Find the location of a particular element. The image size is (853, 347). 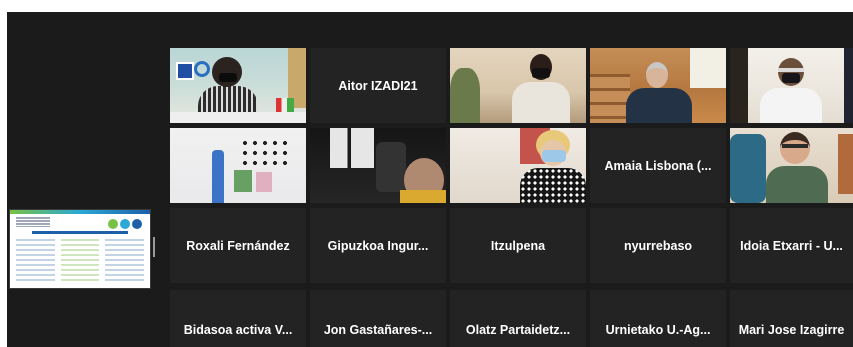

water-bottle is located at coordinates (218, 176).